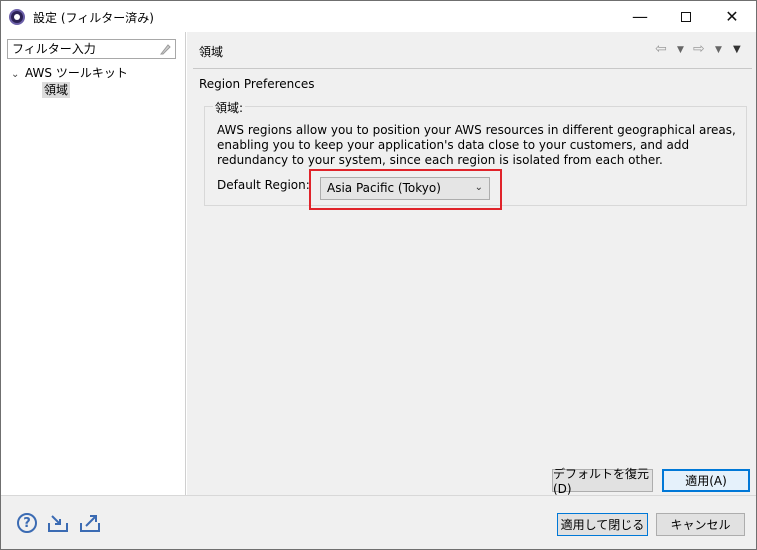 Image resolution: width=757 pixels, height=550 pixels. I want to click on maximize-icon, so click(686, 16).